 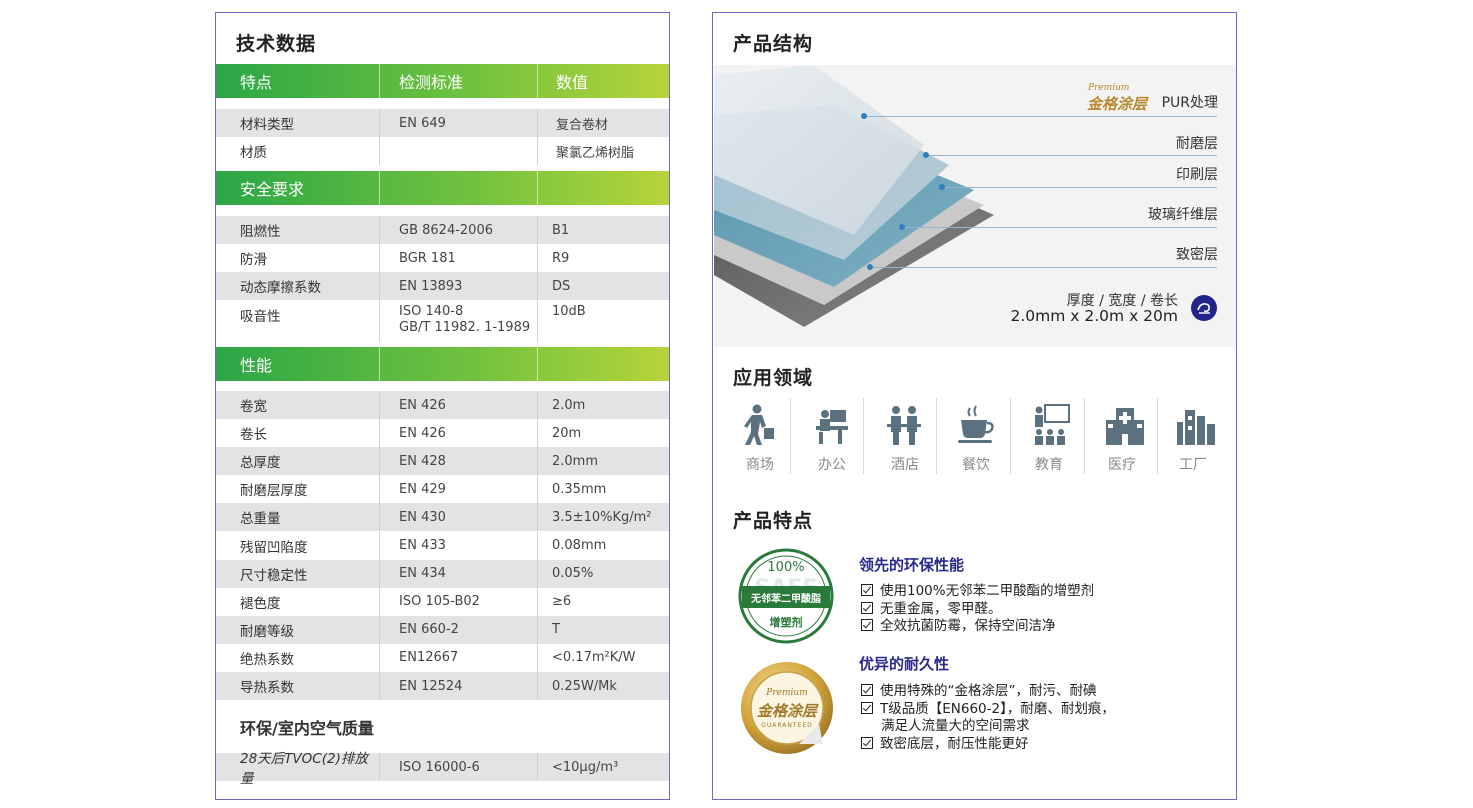 I want to click on app-label: 办公, so click(x=832, y=465).